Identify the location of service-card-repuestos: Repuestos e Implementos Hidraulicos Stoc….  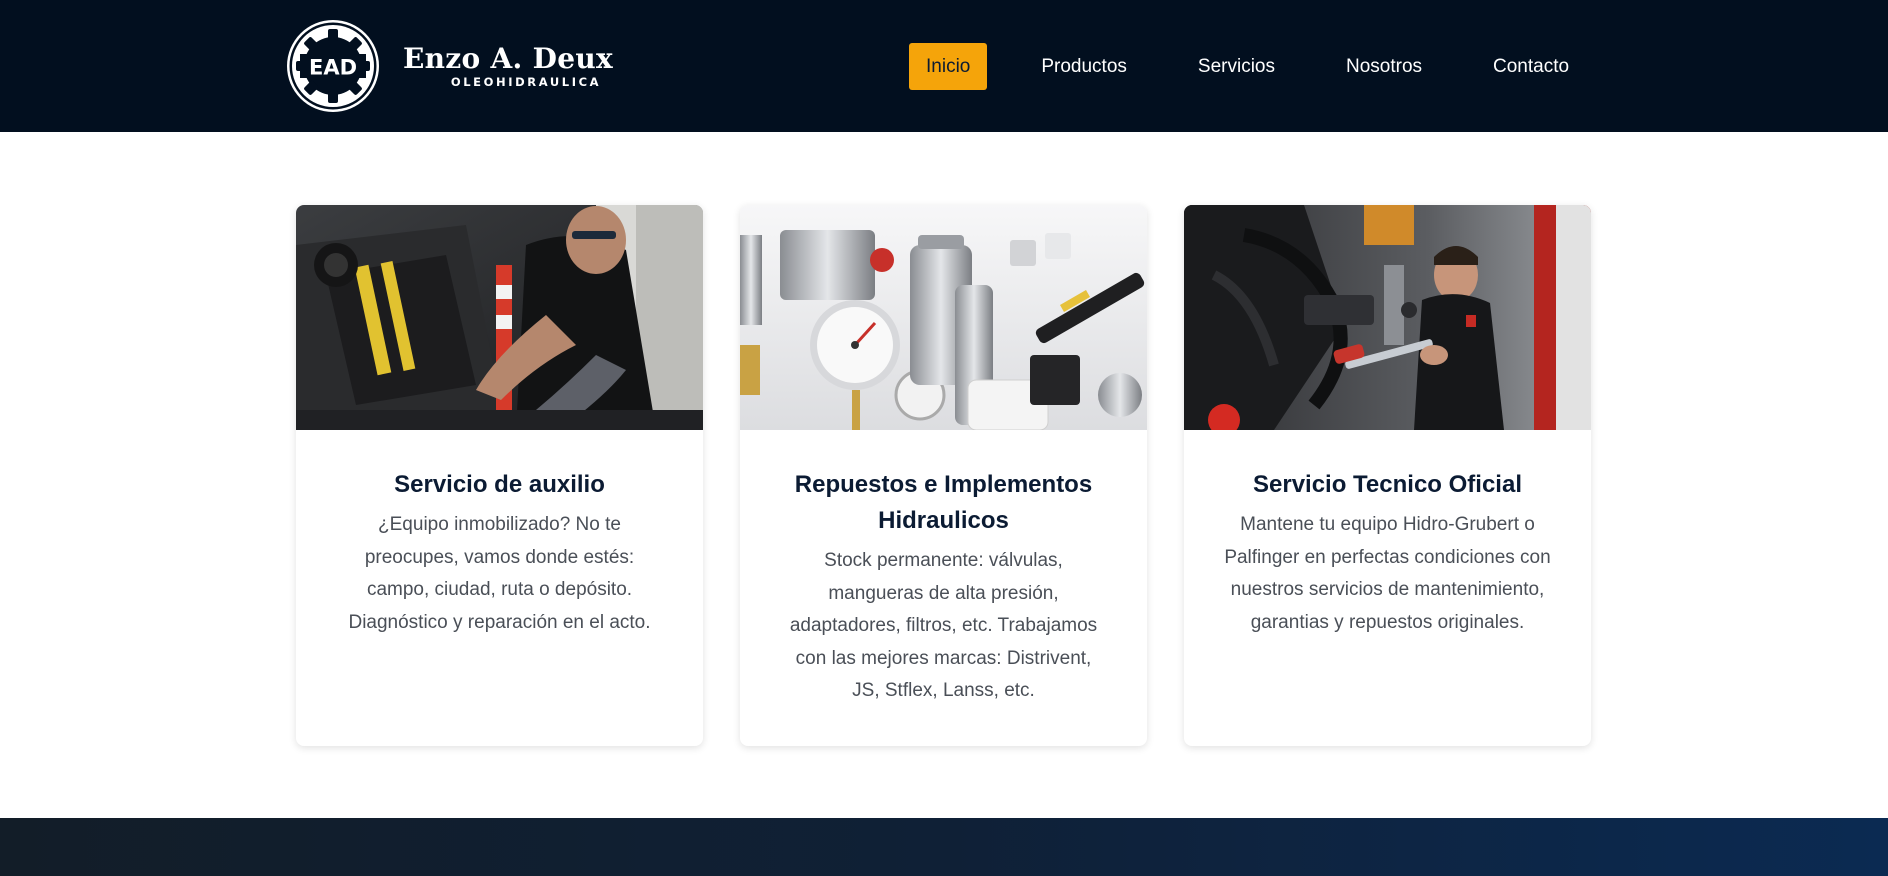
(943, 475).